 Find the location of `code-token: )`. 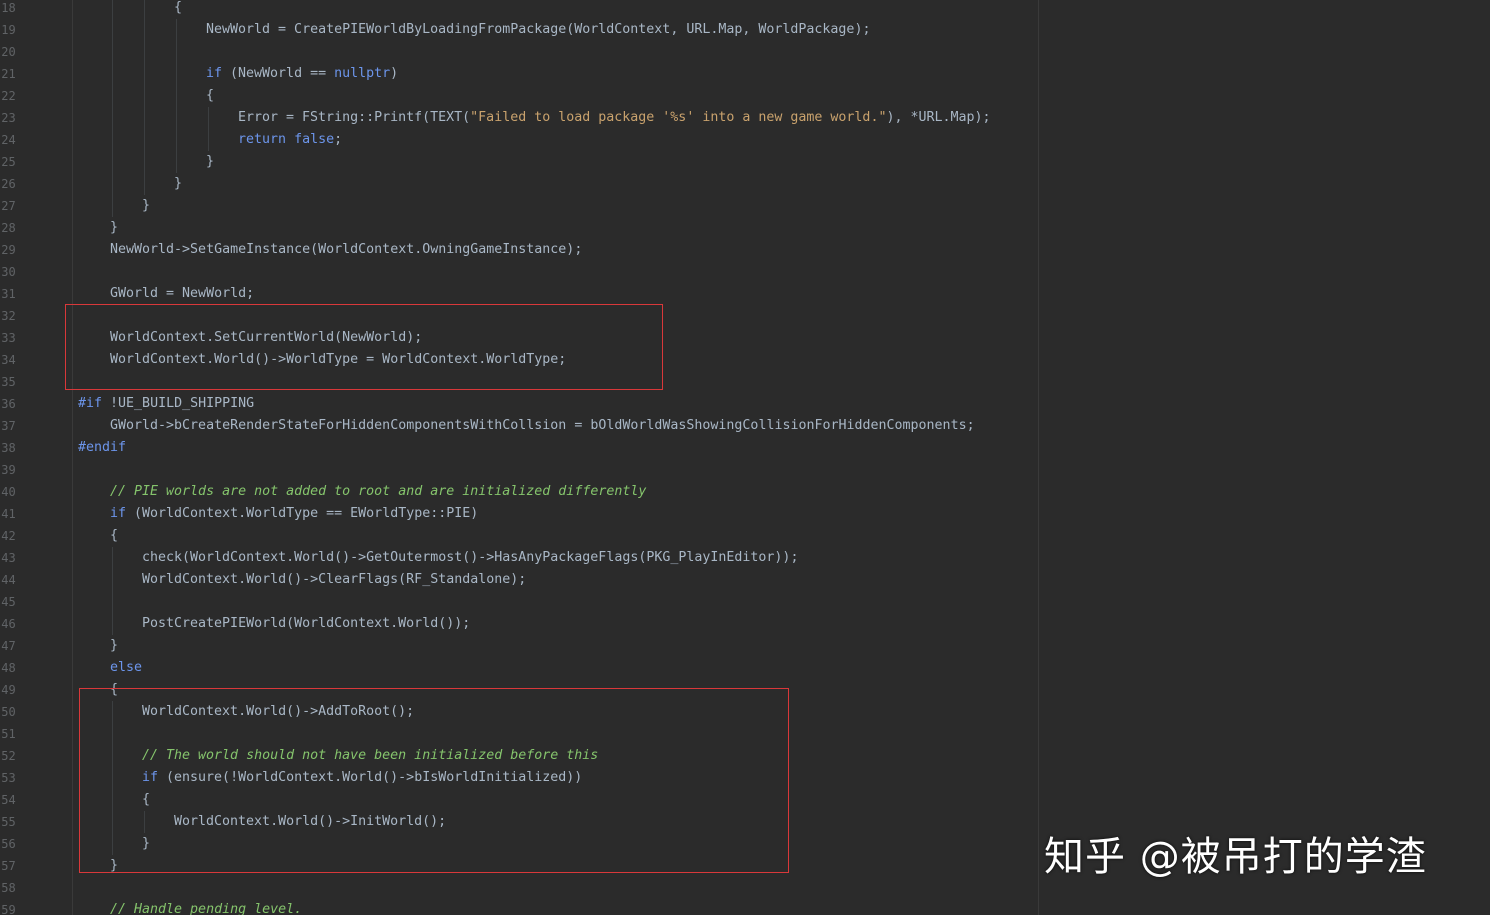

code-token: ) is located at coordinates (394, 73).